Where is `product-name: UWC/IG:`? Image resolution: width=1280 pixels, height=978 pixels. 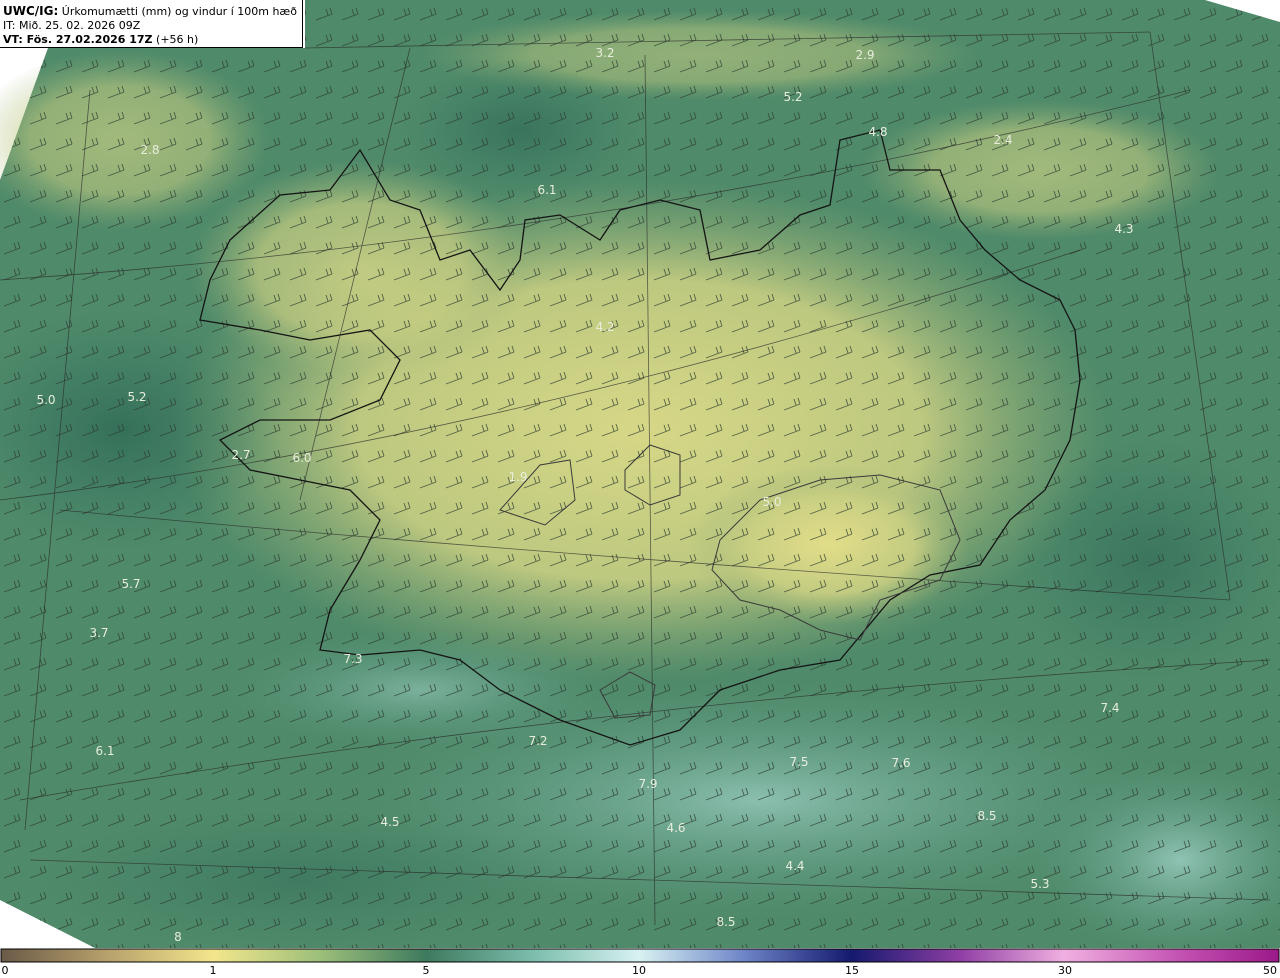 product-name: UWC/IG: is located at coordinates (31, 11).